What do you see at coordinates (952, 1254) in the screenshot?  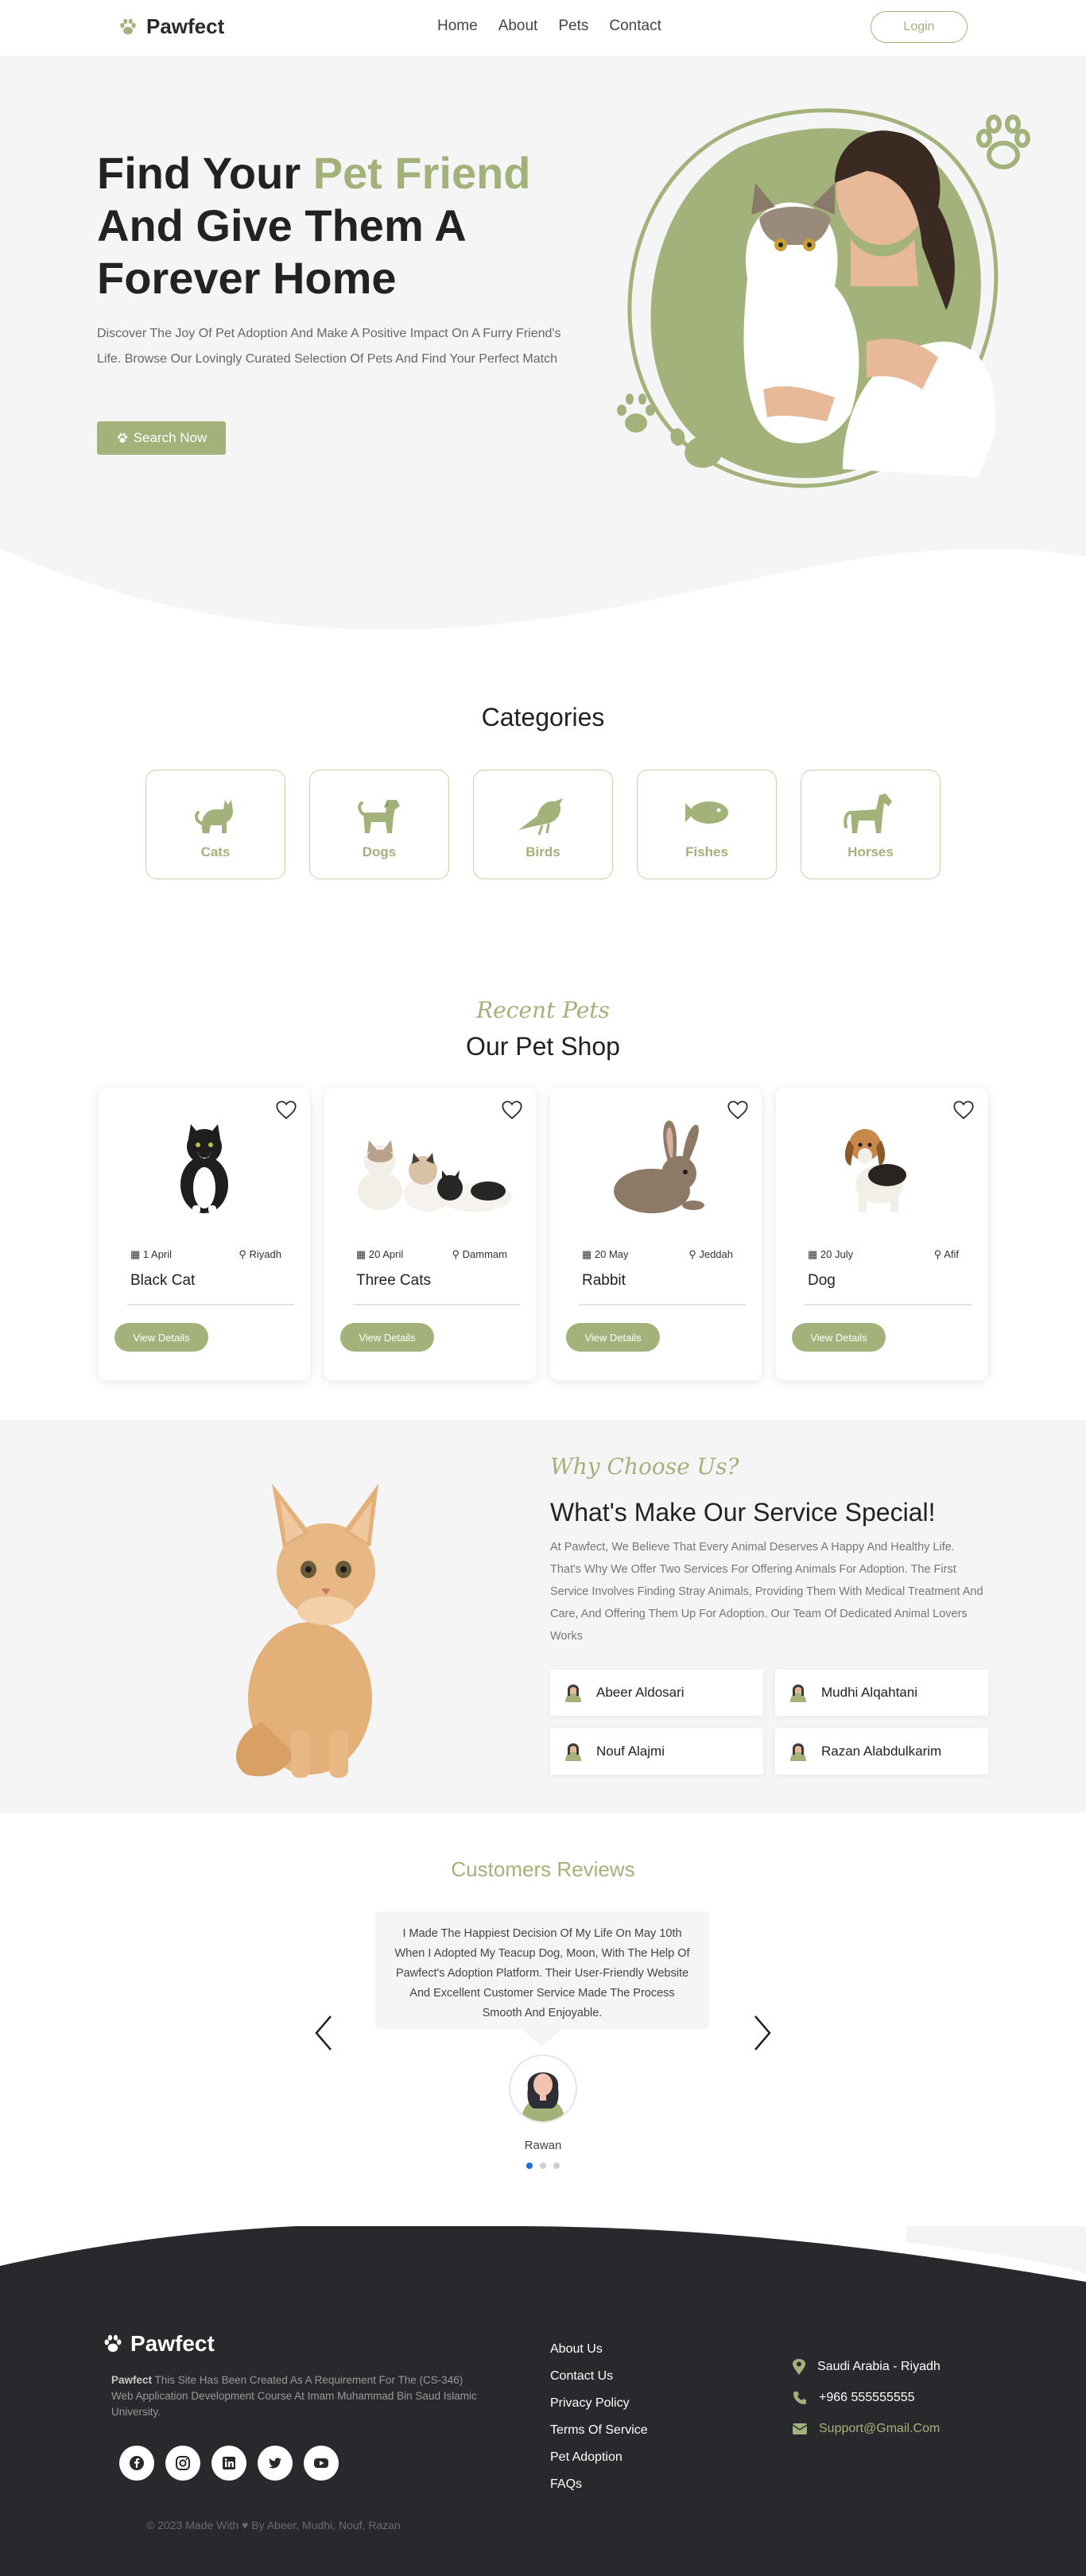 I see `pet-city-text: Afif` at bounding box center [952, 1254].